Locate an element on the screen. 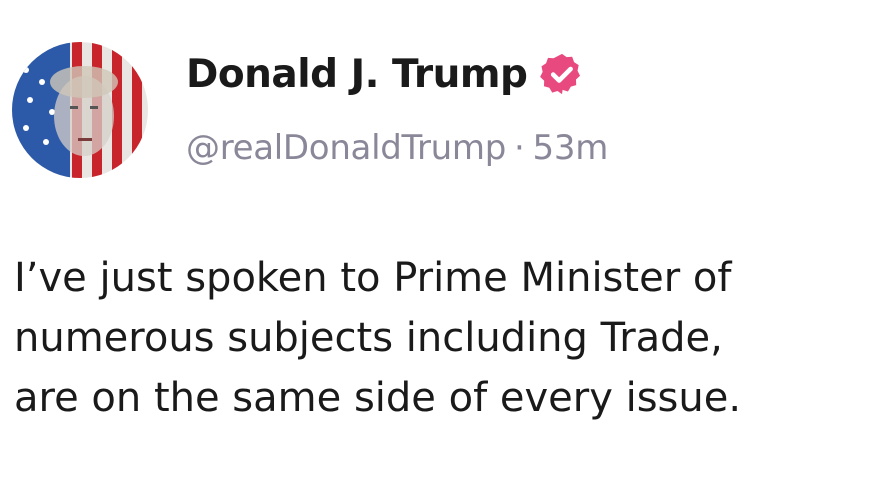  author-display-name: Donald J. Trump is located at coordinates (357, 74).